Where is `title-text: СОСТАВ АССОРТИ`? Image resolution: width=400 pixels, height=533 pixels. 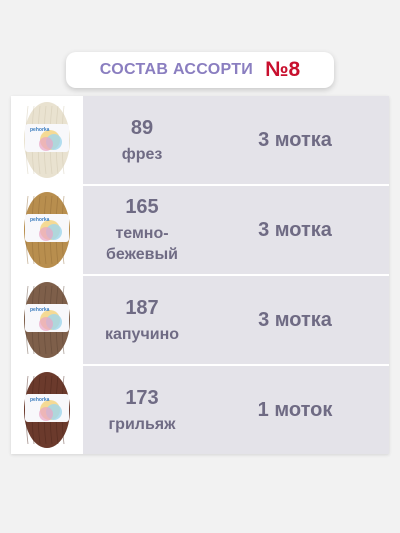
title-text: СОСТАВ АССОРТИ is located at coordinates (176, 69).